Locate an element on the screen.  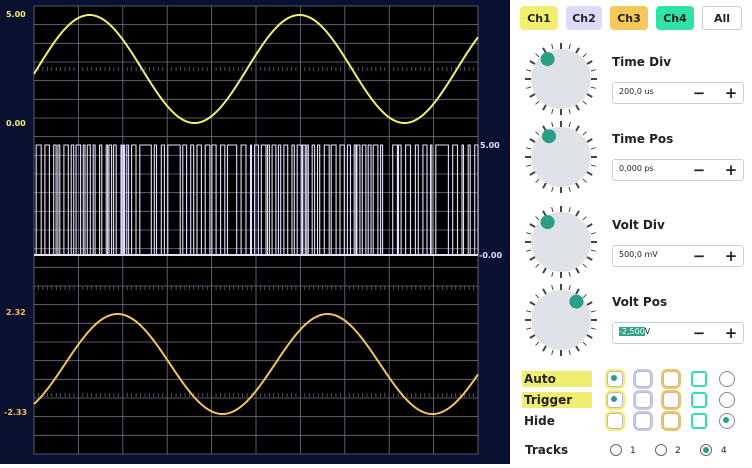
volt-div-knob is located at coordinates (561, 242).